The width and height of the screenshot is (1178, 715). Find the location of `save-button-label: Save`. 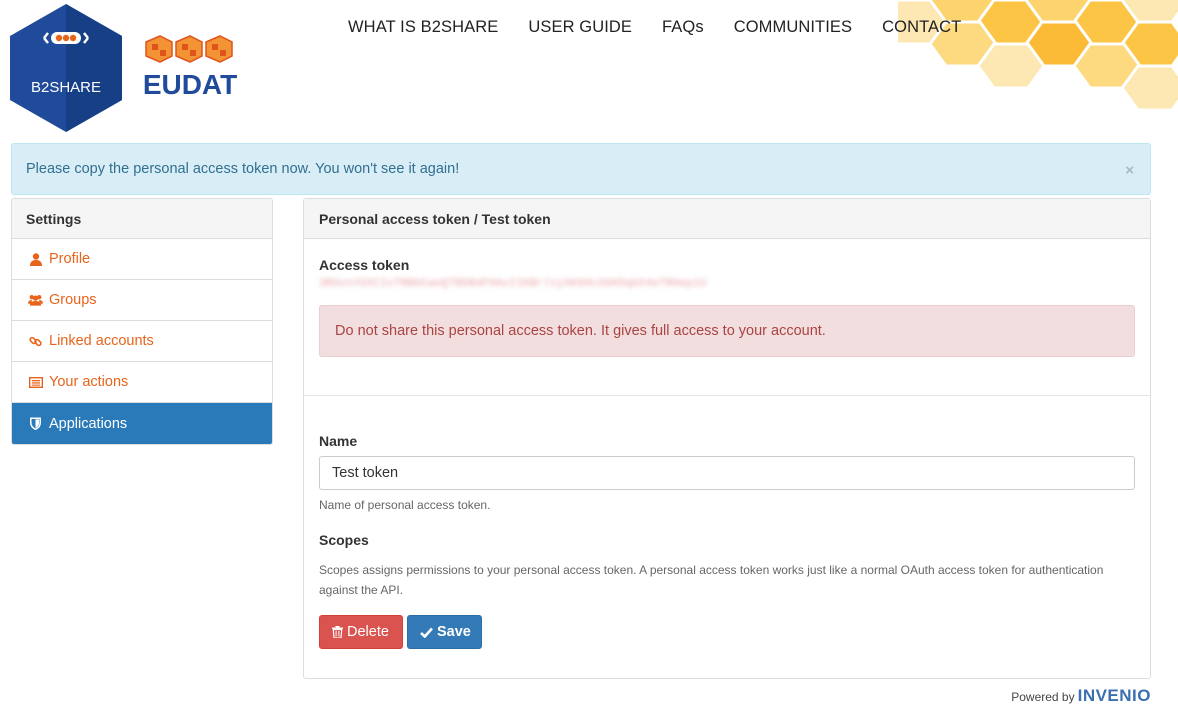

save-button-label: Save is located at coordinates (454, 632).